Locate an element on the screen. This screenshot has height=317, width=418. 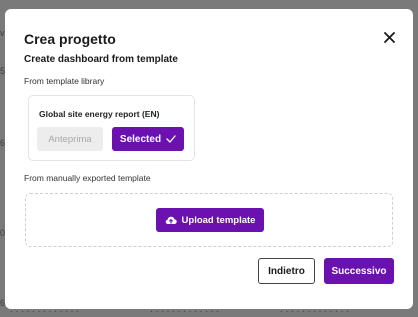
modal-title: Crea progetto is located at coordinates (70, 39).